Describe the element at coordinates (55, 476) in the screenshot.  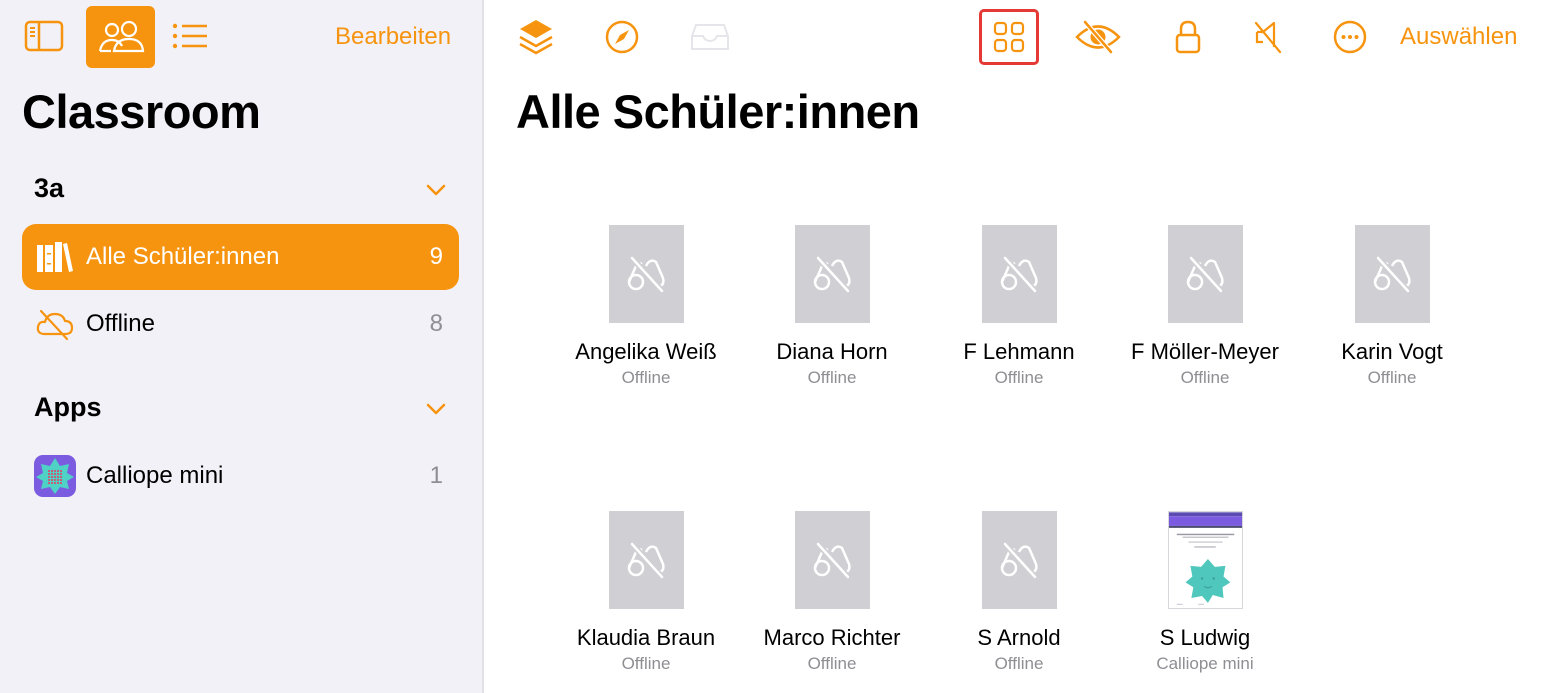
I see `calliope-app-icon` at that location.